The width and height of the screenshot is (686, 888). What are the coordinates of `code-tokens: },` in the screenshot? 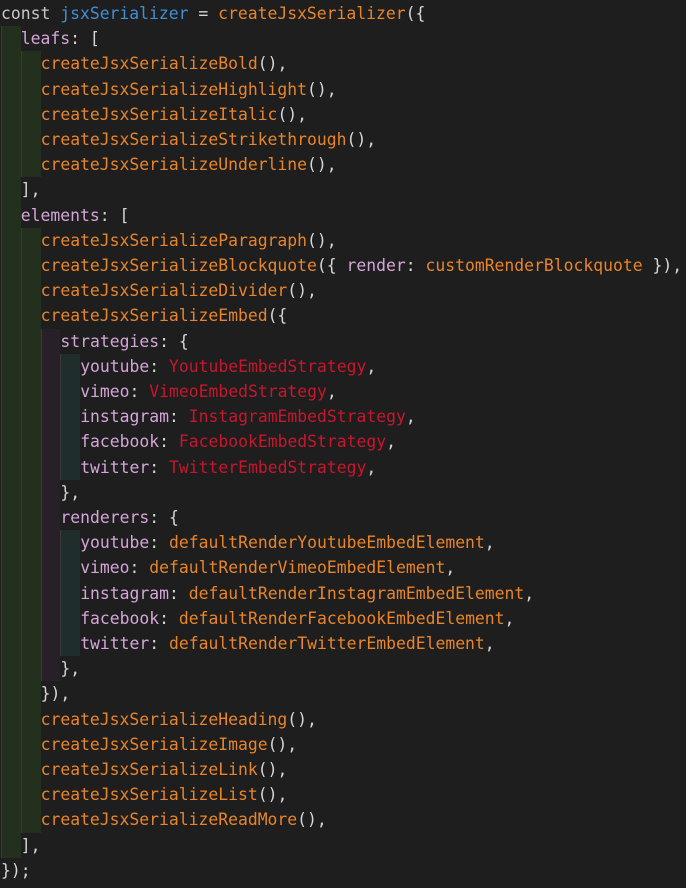 It's located at (70, 492).